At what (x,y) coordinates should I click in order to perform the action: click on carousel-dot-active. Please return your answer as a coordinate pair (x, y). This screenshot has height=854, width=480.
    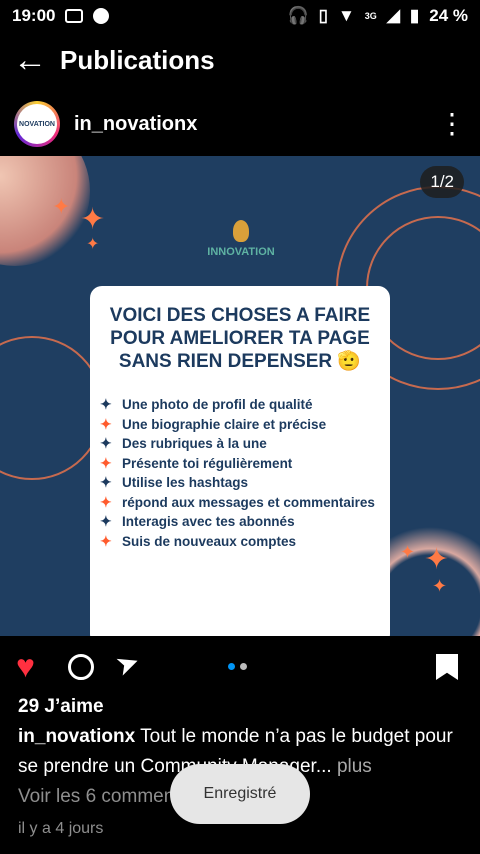
    Looking at the image, I should click on (231, 666).